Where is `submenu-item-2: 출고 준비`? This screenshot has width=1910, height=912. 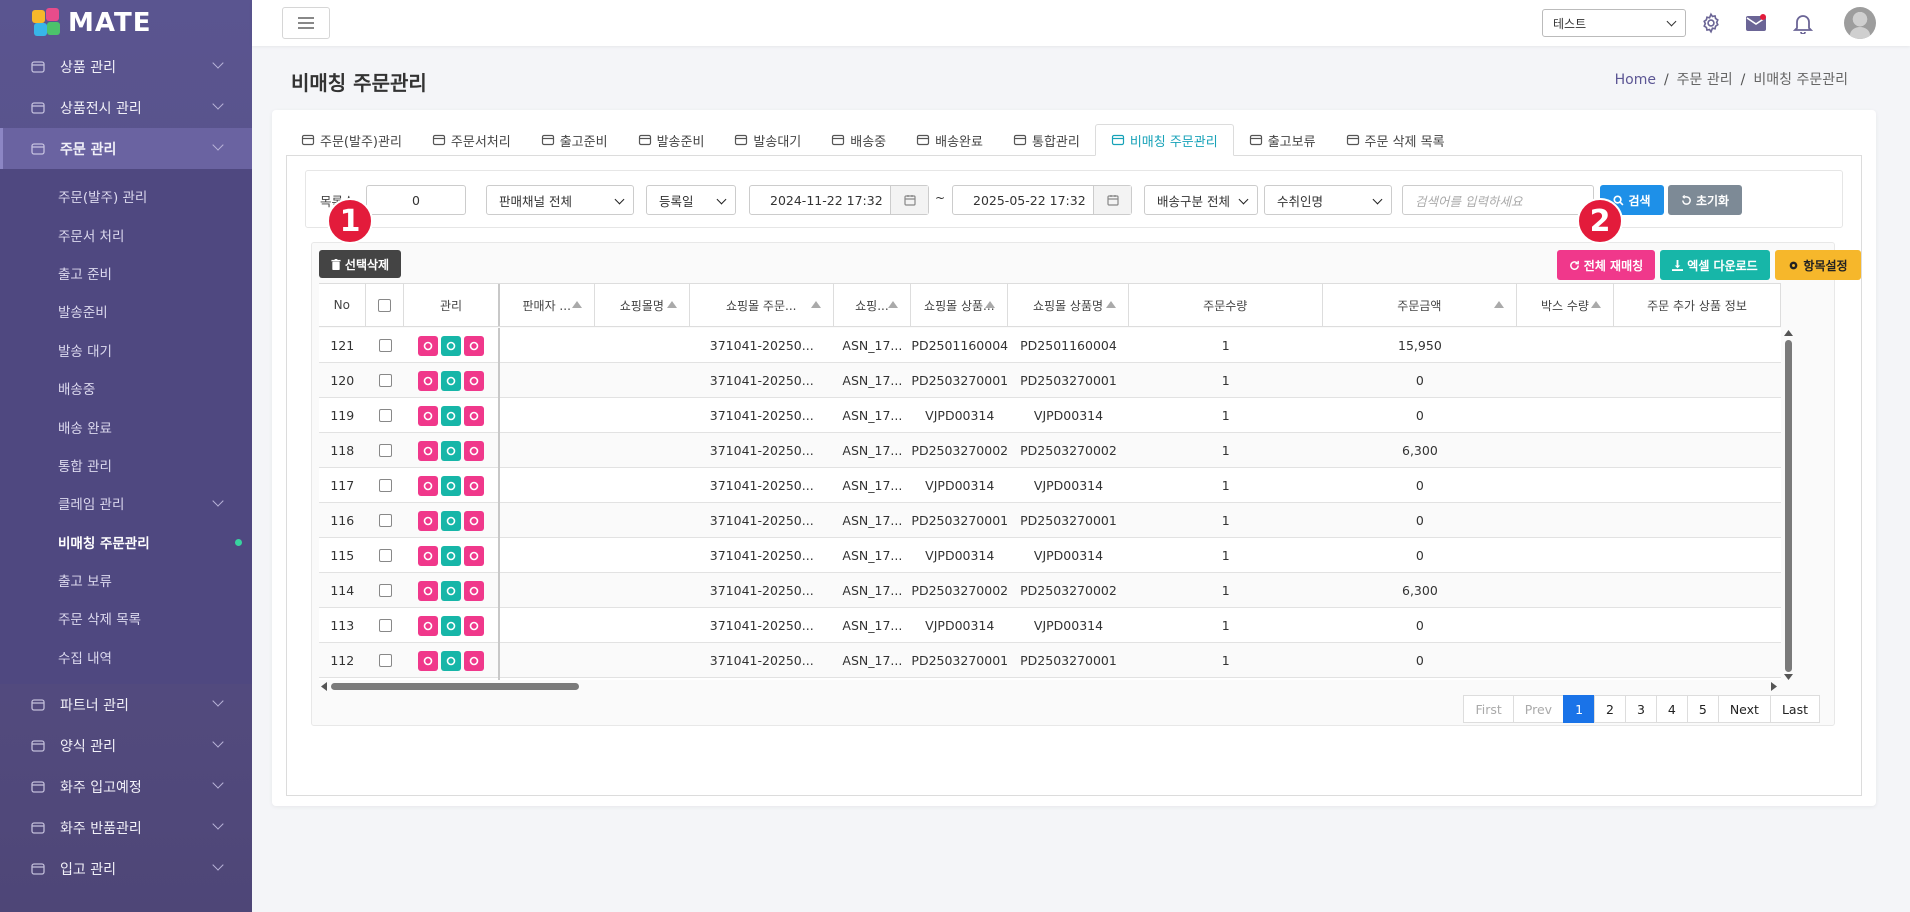
submenu-item-2: 출고 준비 is located at coordinates (126, 273).